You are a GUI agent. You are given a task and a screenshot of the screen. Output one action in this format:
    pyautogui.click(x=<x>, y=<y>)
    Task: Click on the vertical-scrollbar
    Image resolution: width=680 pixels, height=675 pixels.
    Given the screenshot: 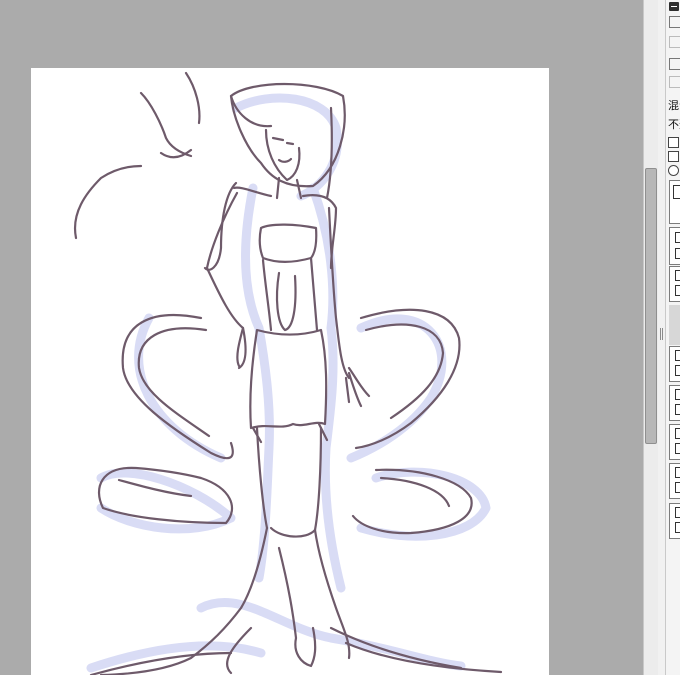 What is the action you would take?
    pyautogui.click(x=651, y=337)
    